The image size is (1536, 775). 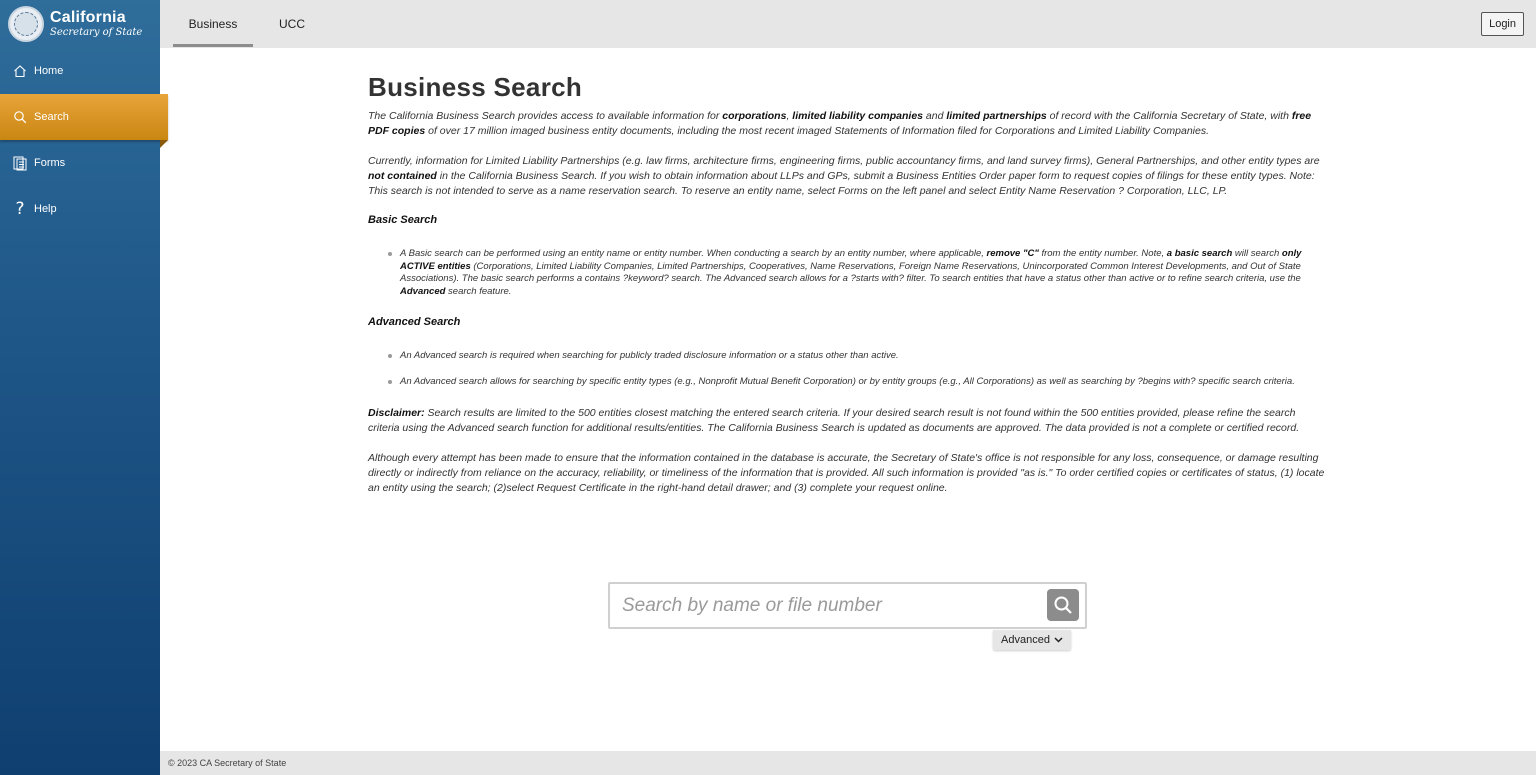 I want to click on advanced-search-button: Advanced, so click(x=1032, y=640).